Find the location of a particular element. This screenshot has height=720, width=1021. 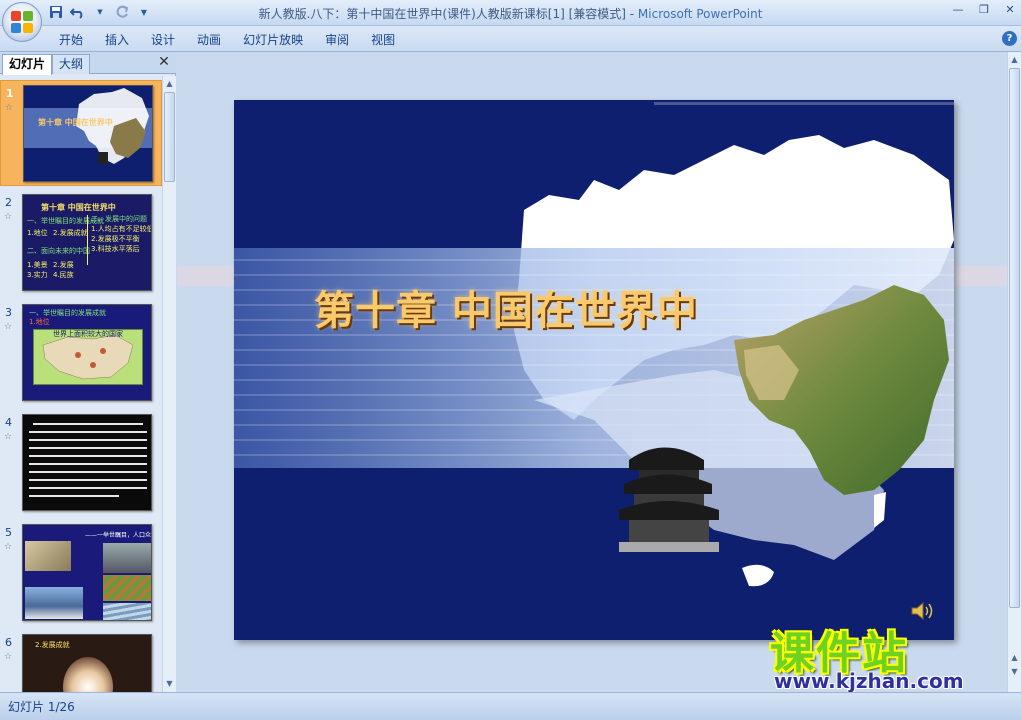

thumb-line: 1.人均占有不足较低 is located at coordinates (121, 229).